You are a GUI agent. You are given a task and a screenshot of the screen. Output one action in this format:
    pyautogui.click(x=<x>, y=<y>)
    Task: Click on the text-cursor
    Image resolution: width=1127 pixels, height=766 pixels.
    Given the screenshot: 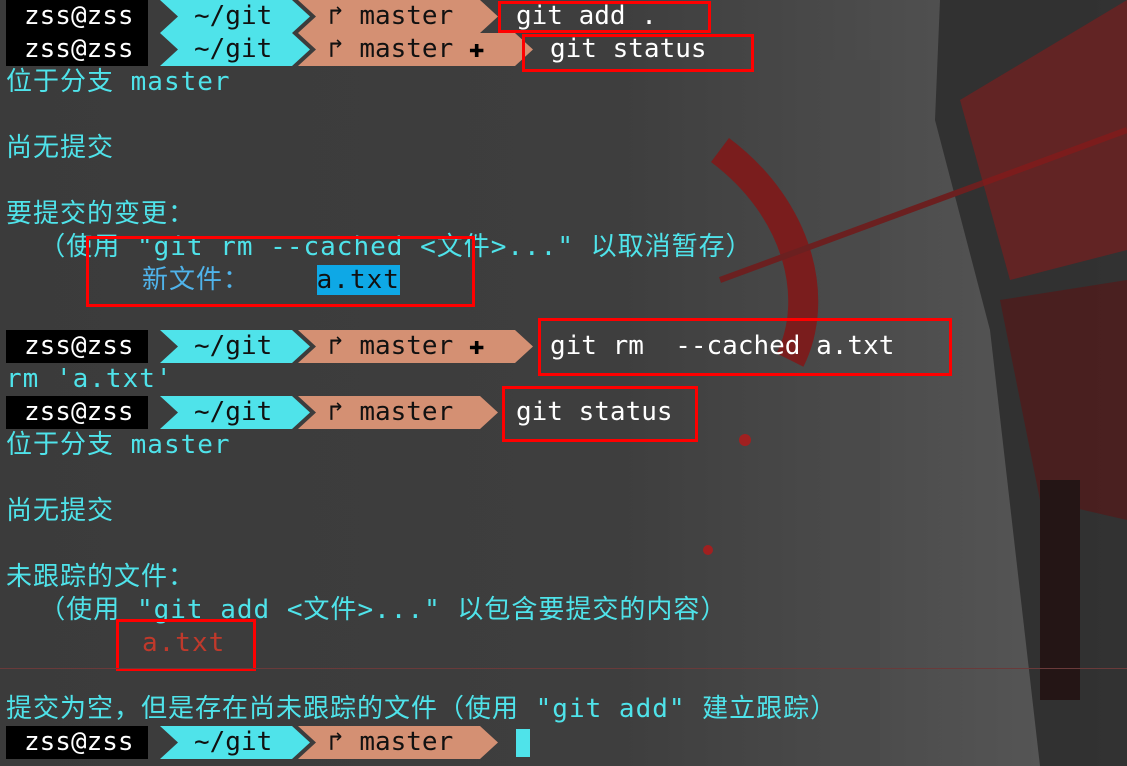 What is the action you would take?
    pyautogui.click(x=523, y=742)
    